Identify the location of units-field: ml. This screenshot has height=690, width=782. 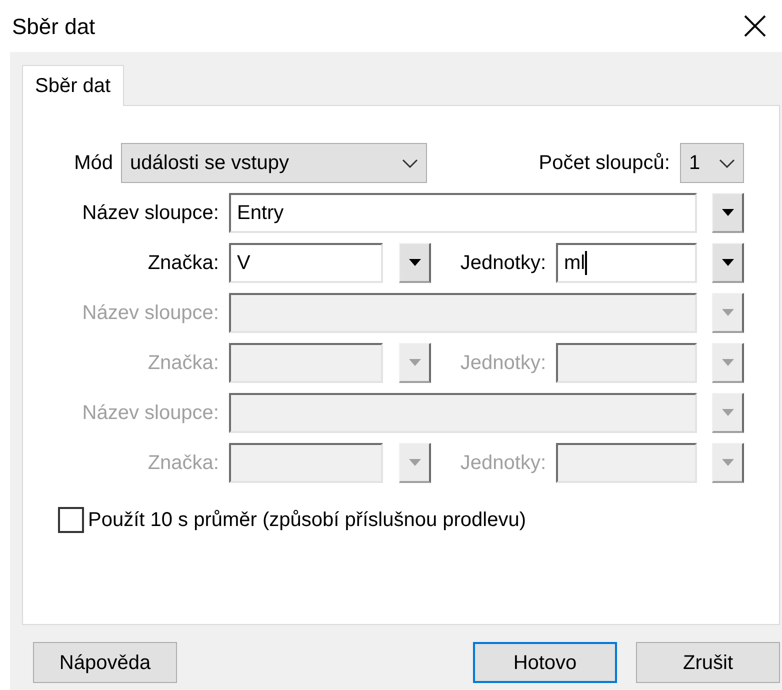
(626, 263).